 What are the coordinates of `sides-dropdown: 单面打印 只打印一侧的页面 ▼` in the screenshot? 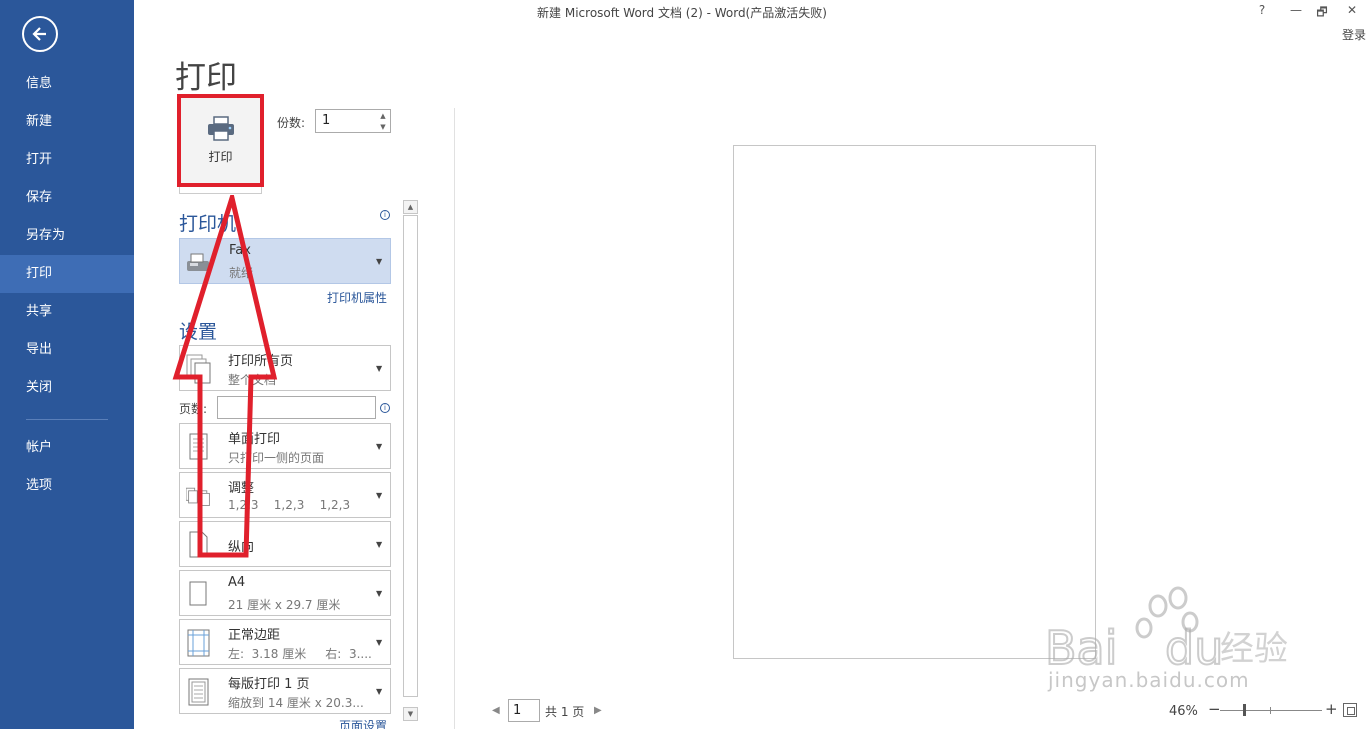 It's located at (285, 446).